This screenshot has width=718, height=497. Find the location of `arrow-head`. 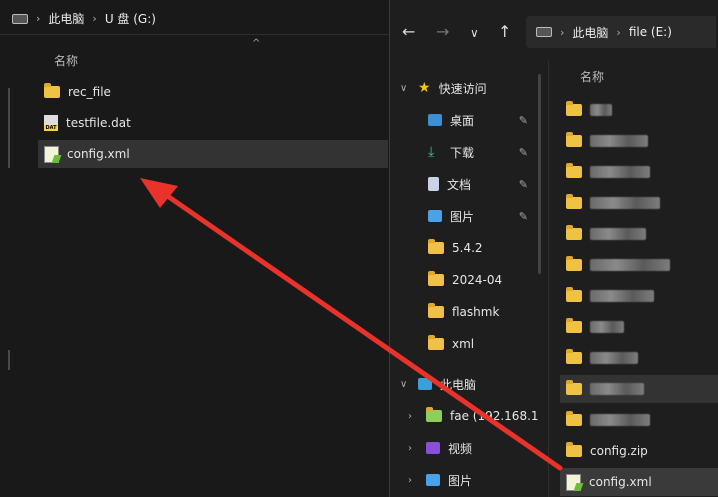

arrow-head is located at coordinates (159, 193).